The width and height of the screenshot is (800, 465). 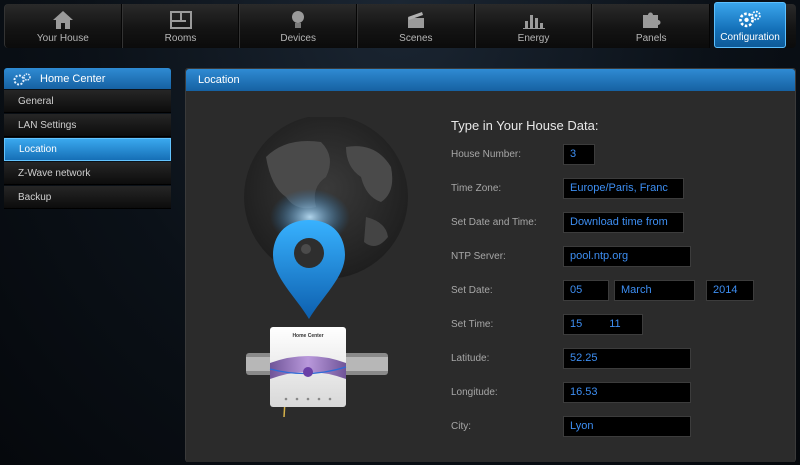 I want to click on sidebar-item-backup: Backup, so click(x=87, y=197).